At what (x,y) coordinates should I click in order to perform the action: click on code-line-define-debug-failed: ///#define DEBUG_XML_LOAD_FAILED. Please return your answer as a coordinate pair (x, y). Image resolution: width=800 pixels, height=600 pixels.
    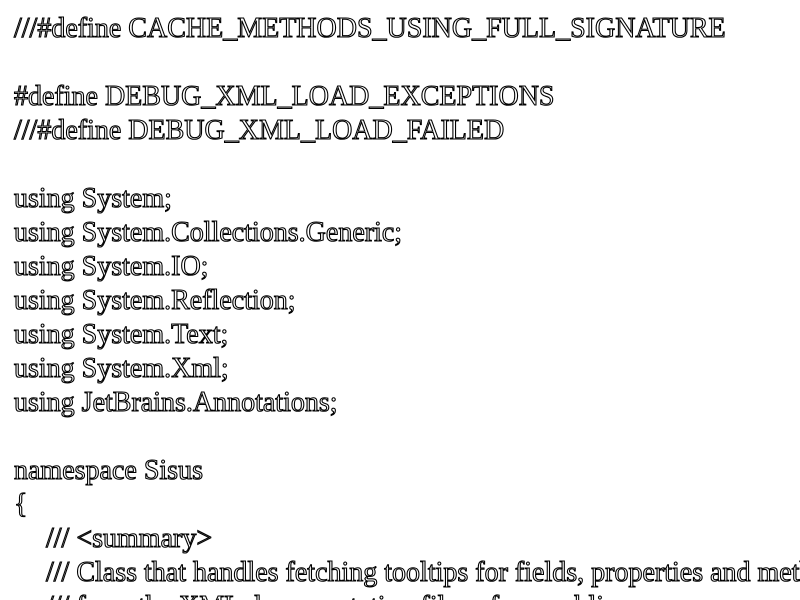
    Looking at the image, I should click on (259, 130).